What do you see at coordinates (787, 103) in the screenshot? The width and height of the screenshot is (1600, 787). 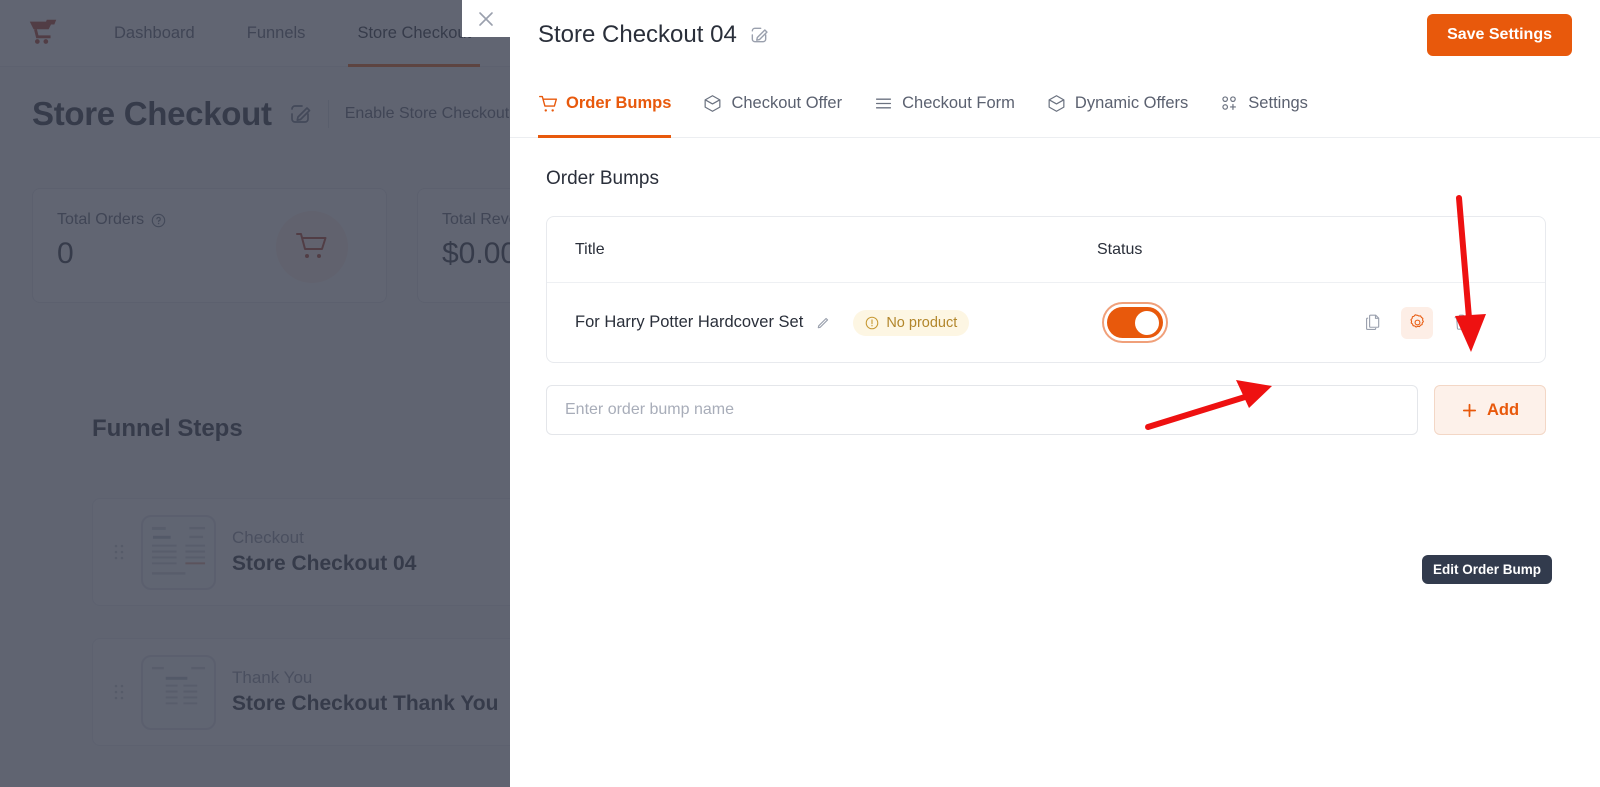 I see `tab-label: Checkout Offer` at bounding box center [787, 103].